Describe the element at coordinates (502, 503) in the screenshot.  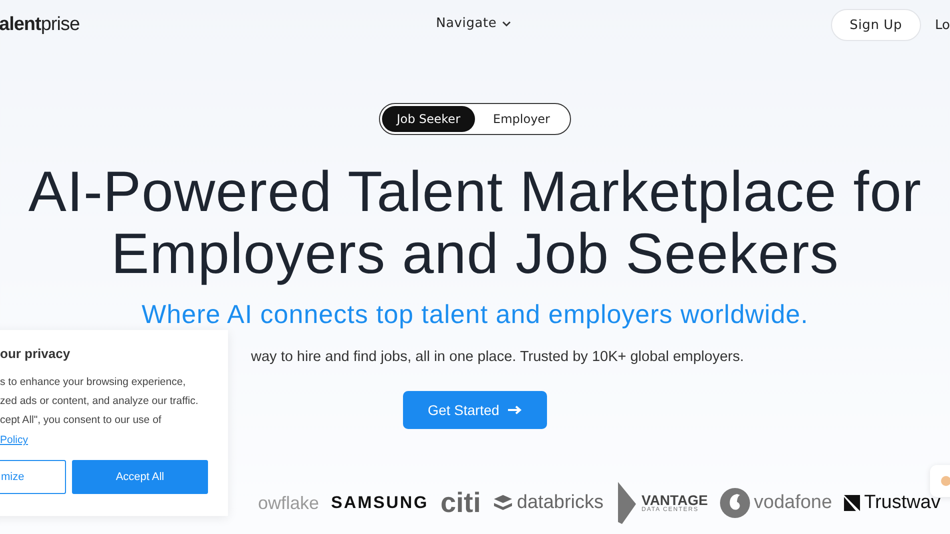
I see `stack-icon` at that location.